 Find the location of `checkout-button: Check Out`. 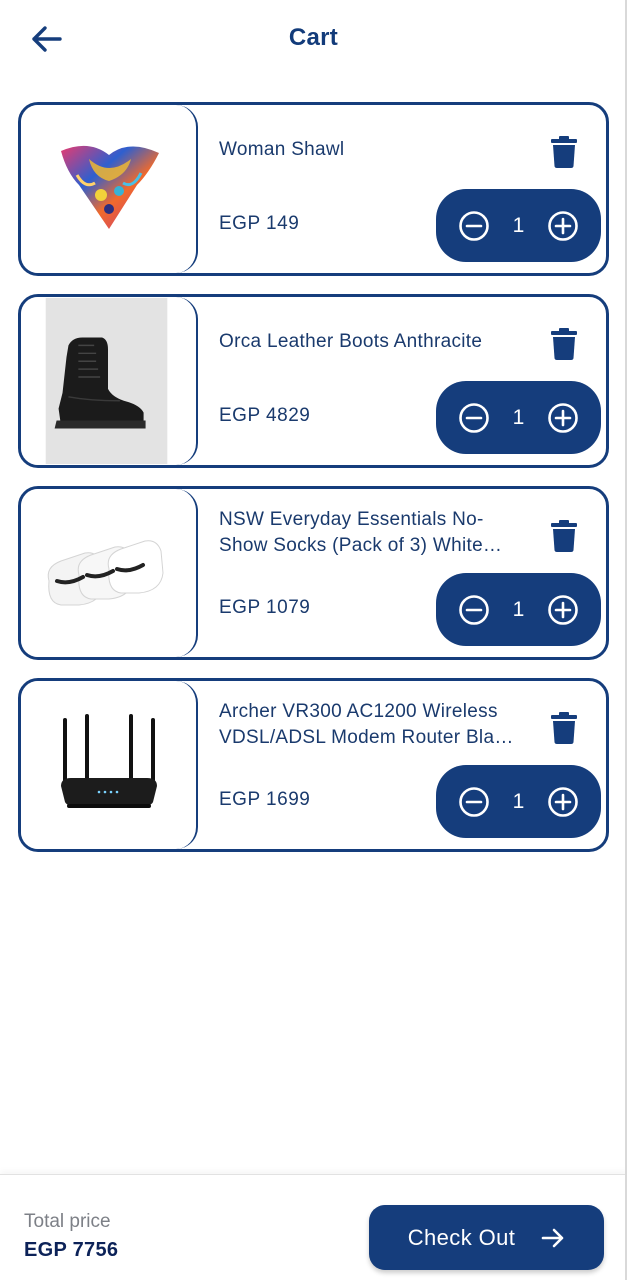

checkout-button: Check Out is located at coordinates (486, 1237).